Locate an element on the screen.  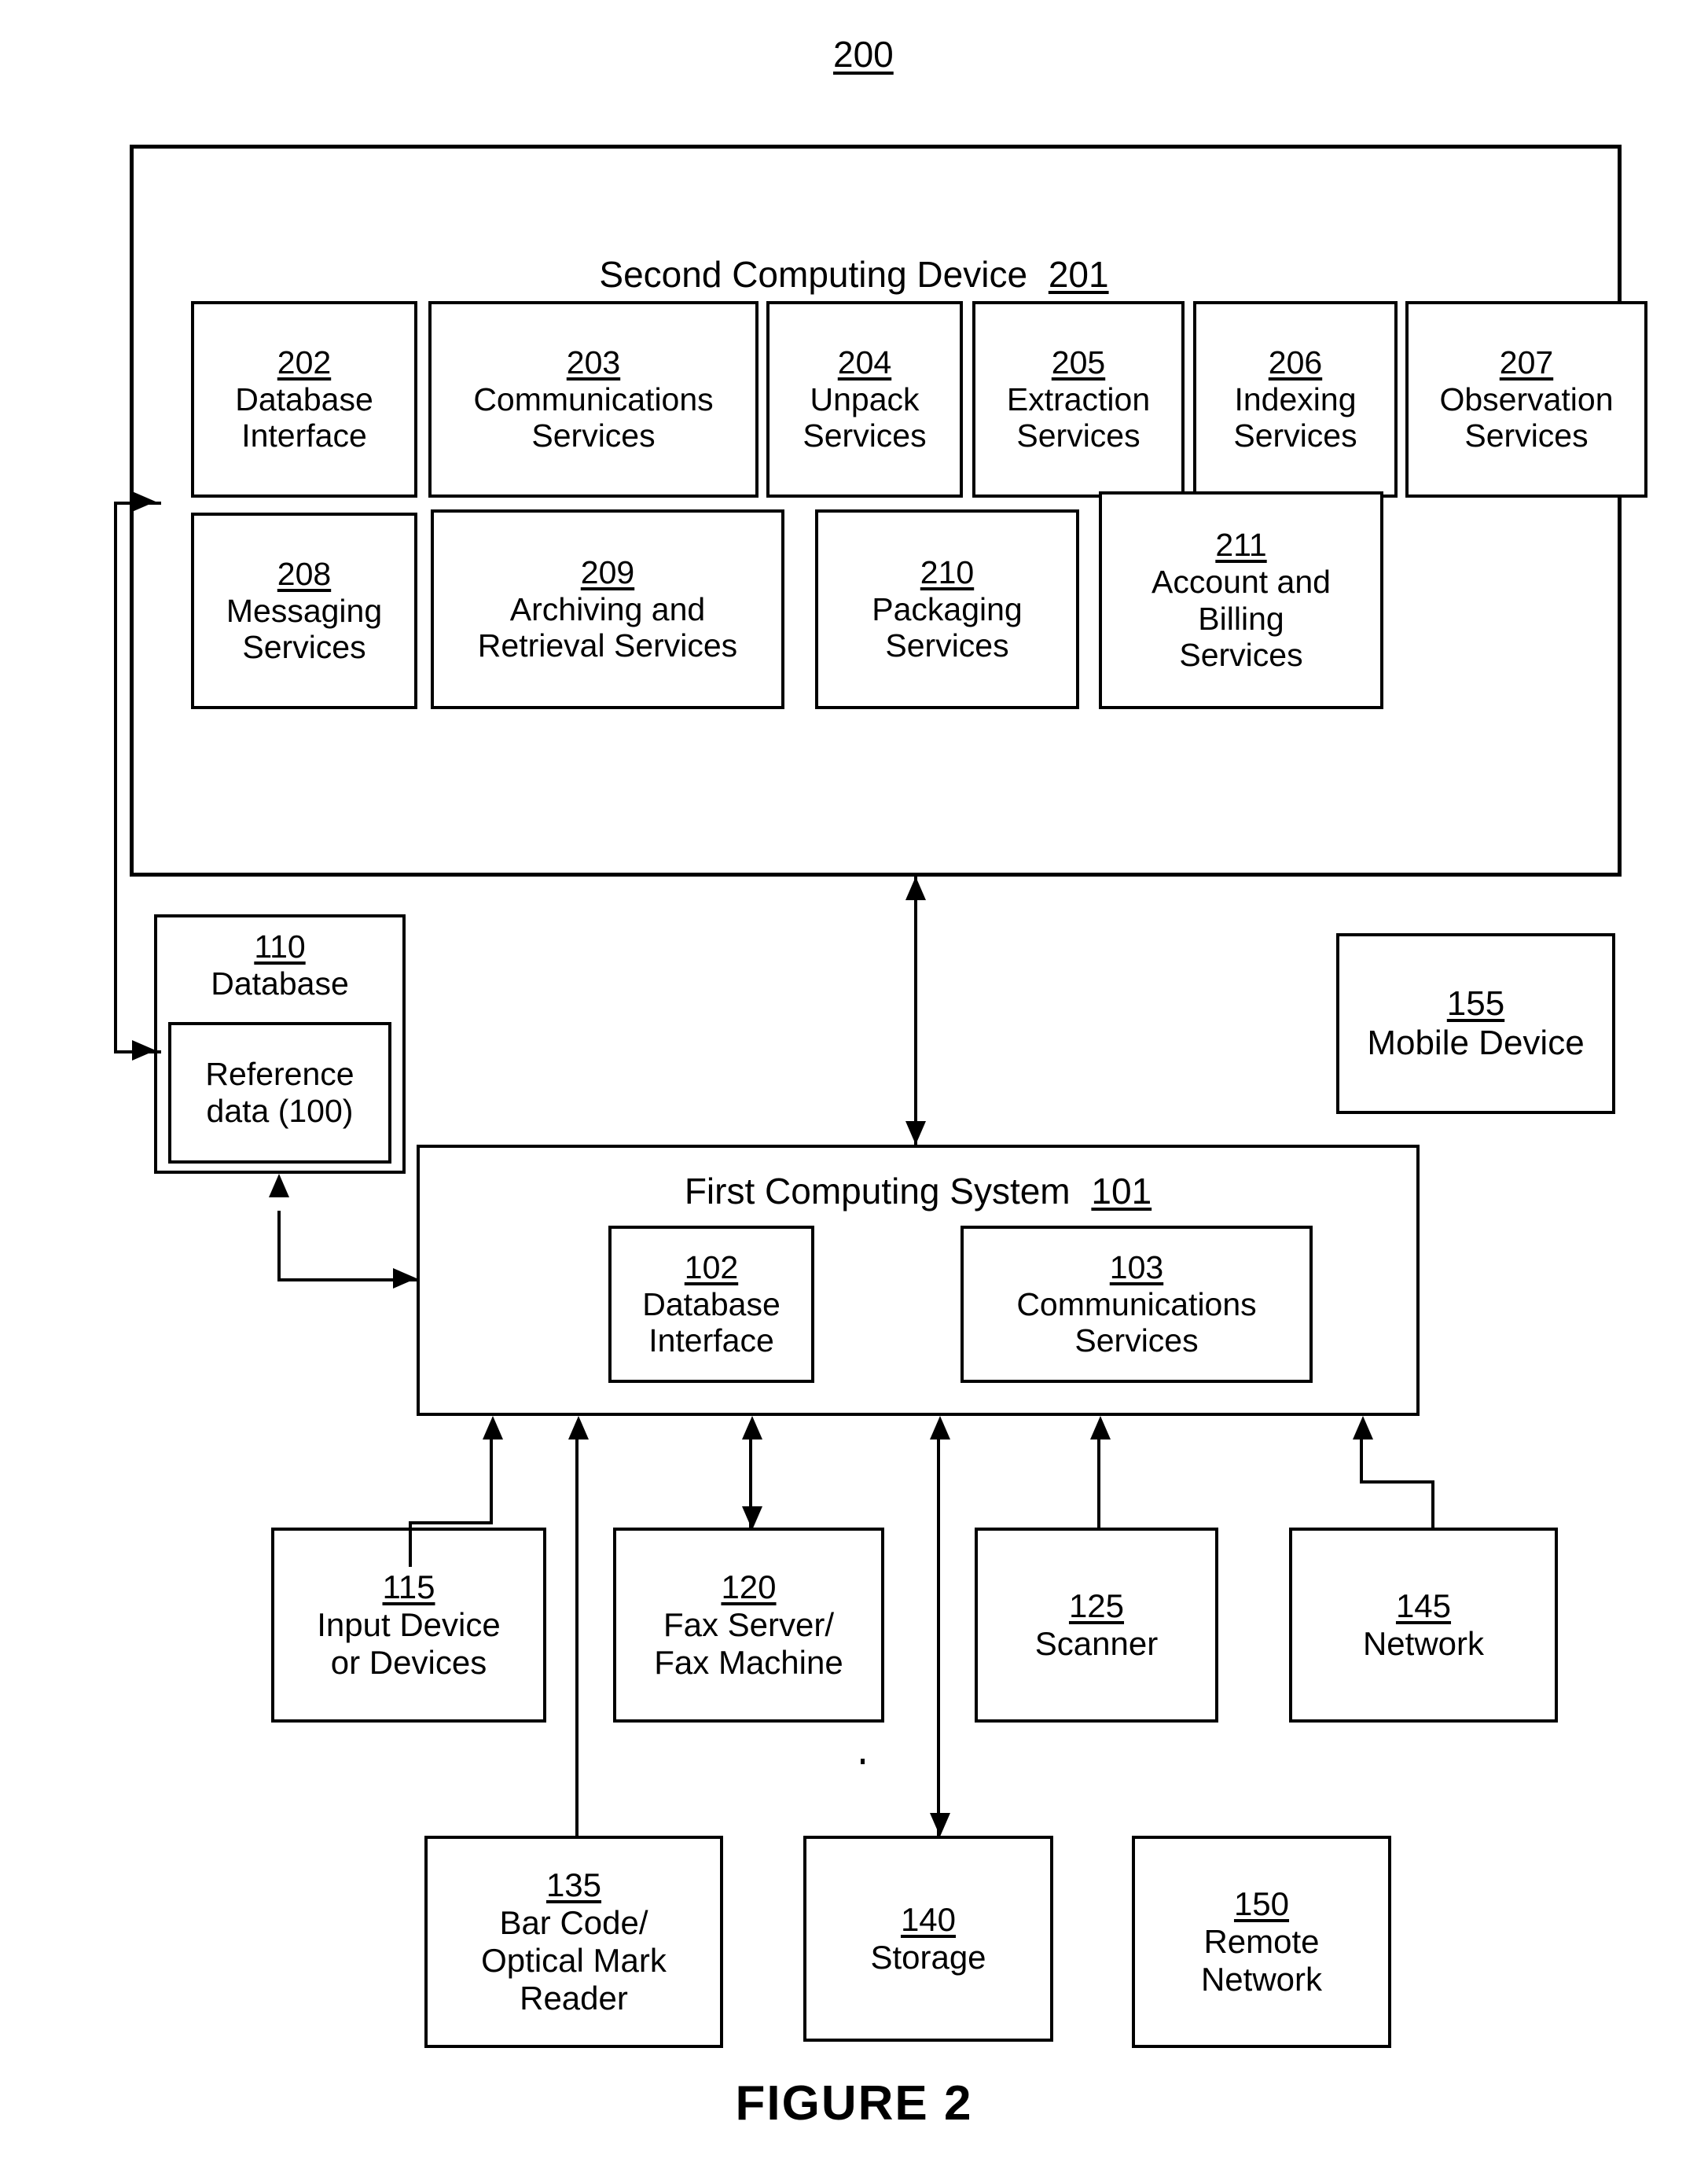
peripheral-box-150-number: 150 is located at coordinates (1261, 1904).